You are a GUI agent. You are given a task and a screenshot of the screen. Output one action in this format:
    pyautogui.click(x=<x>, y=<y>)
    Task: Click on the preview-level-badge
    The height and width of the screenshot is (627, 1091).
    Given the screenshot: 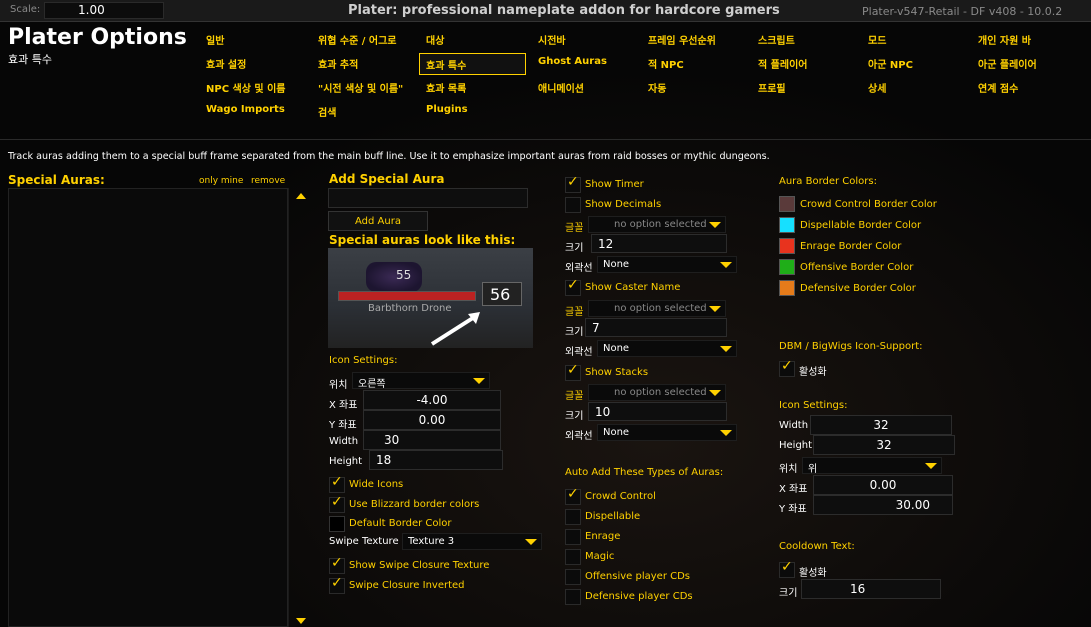 What is the action you would take?
    pyautogui.click(x=394, y=277)
    